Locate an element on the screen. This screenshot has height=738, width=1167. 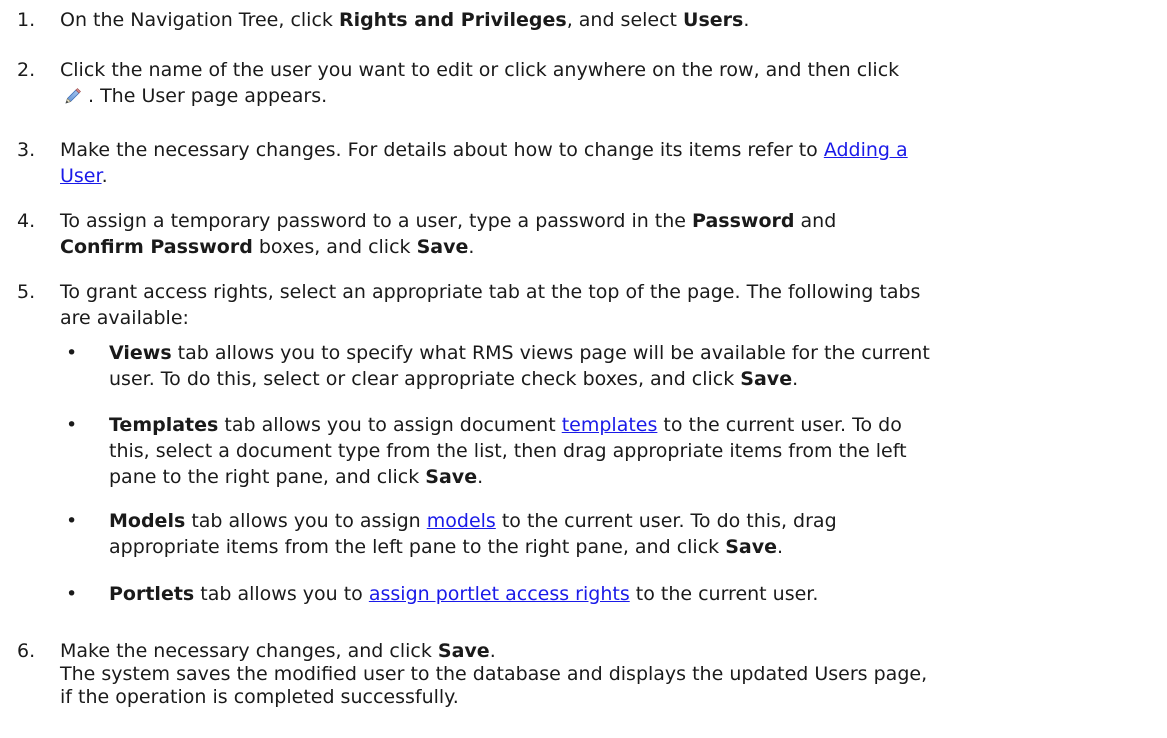
adding-a-user-link: Adding a is located at coordinates (866, 150).